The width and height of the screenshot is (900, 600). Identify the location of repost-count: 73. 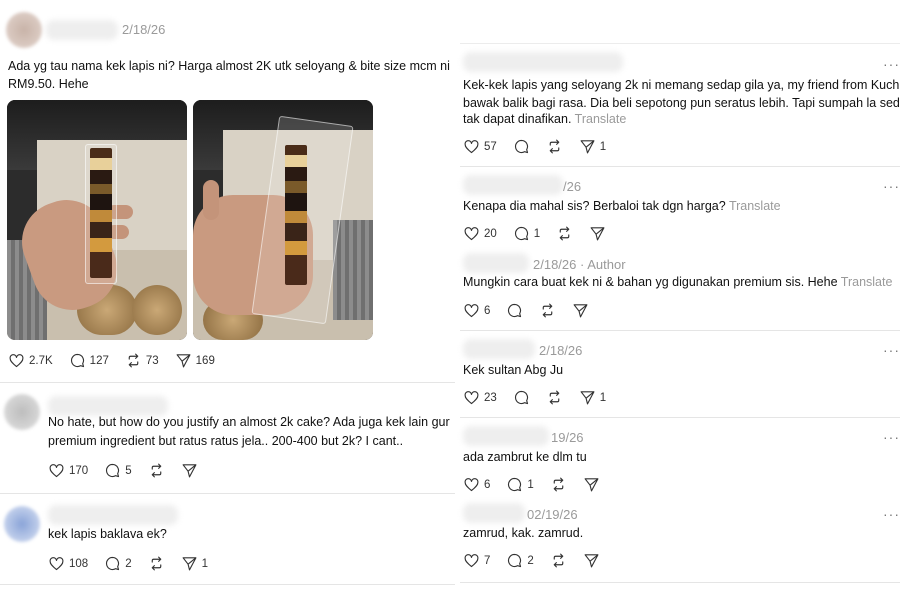
(152, 360).